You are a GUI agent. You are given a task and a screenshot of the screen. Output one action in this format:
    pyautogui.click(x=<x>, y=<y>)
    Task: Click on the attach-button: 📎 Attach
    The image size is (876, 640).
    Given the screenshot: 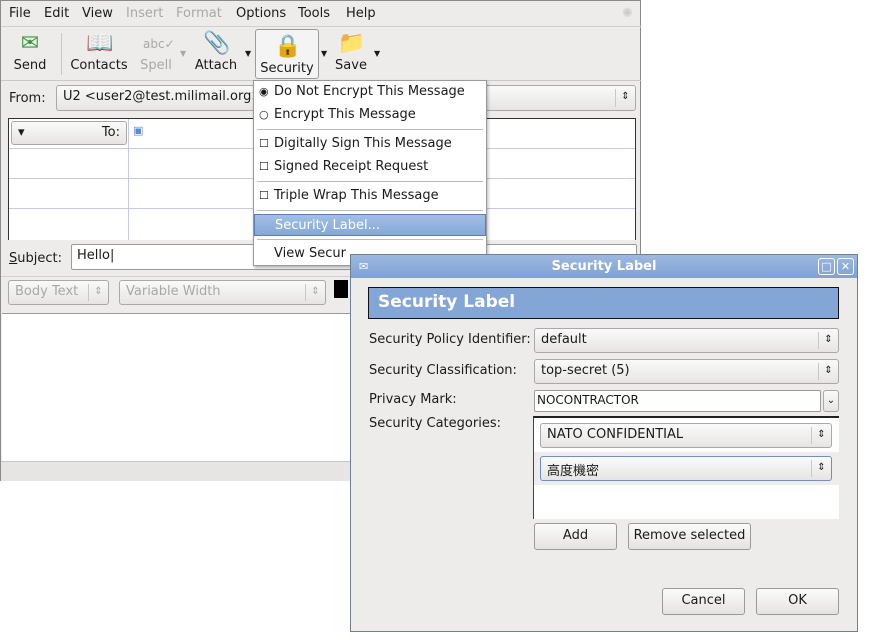 What is the action you would take?
    pyautogui.click(x=216, y=53)
    